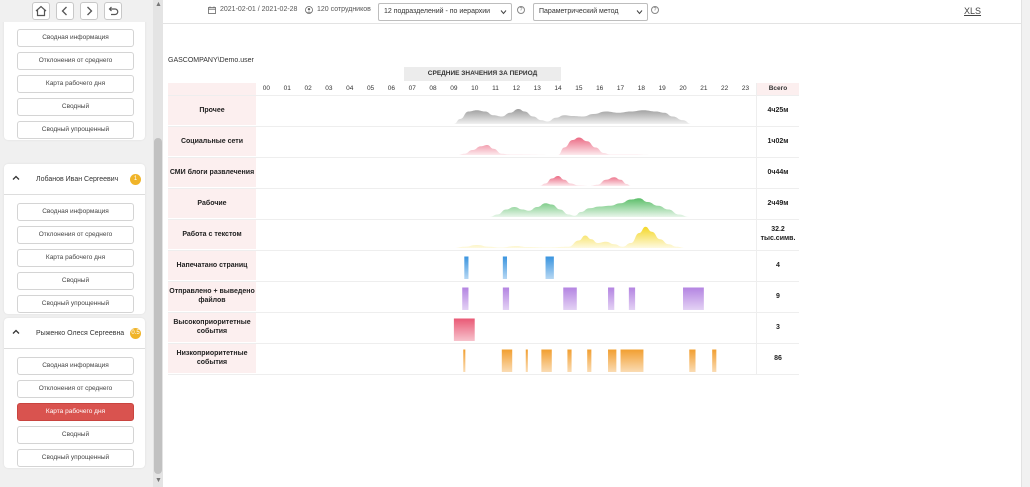  What do you see at coordinates (437, 11) in the screenshot?
I see `departments-select-value: 12 подразделений - по иерархии` at bounding box center [437, 11].